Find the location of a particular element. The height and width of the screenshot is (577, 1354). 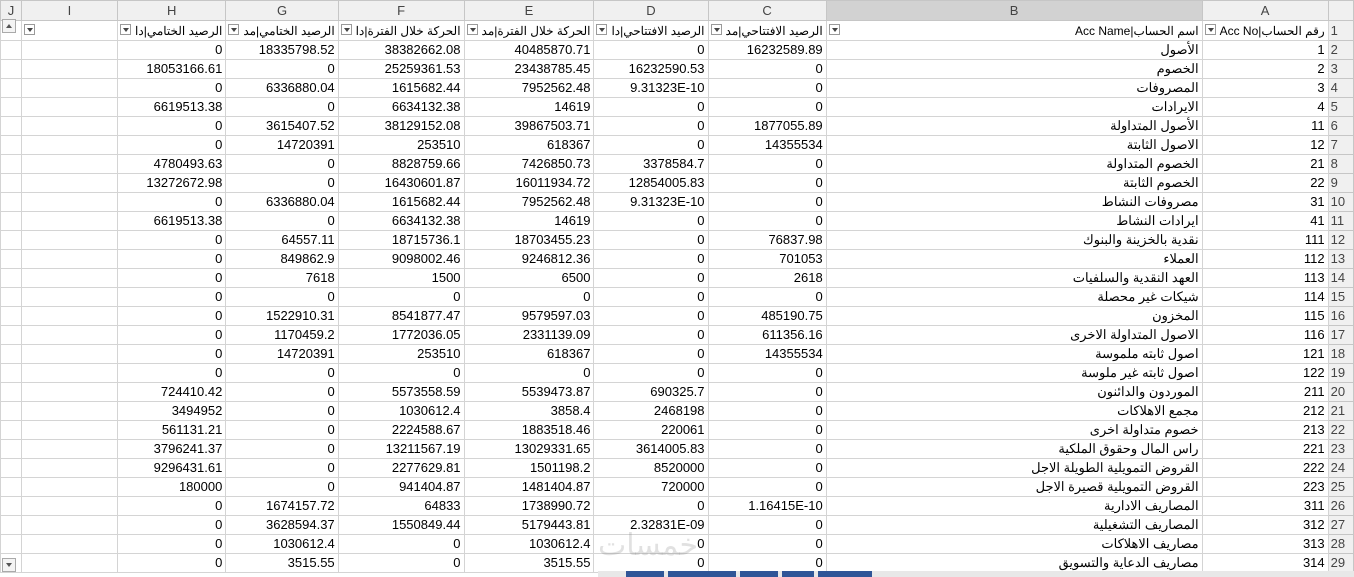

cell-account-number: 313 is located at coordinates (1265, 544).